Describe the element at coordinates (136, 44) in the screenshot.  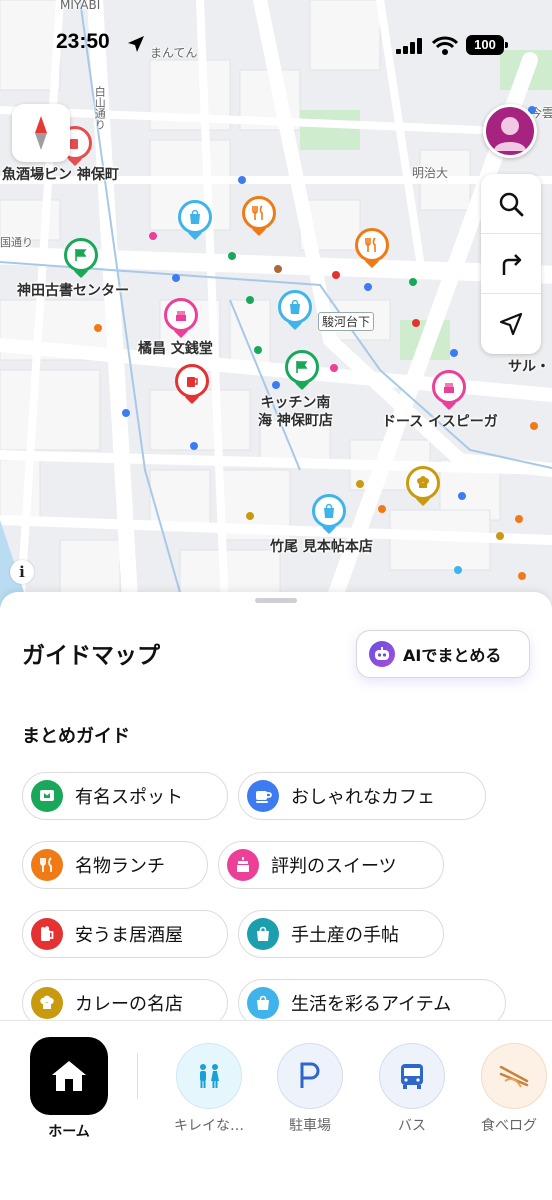
I see `location-arrow-icon` at that location.